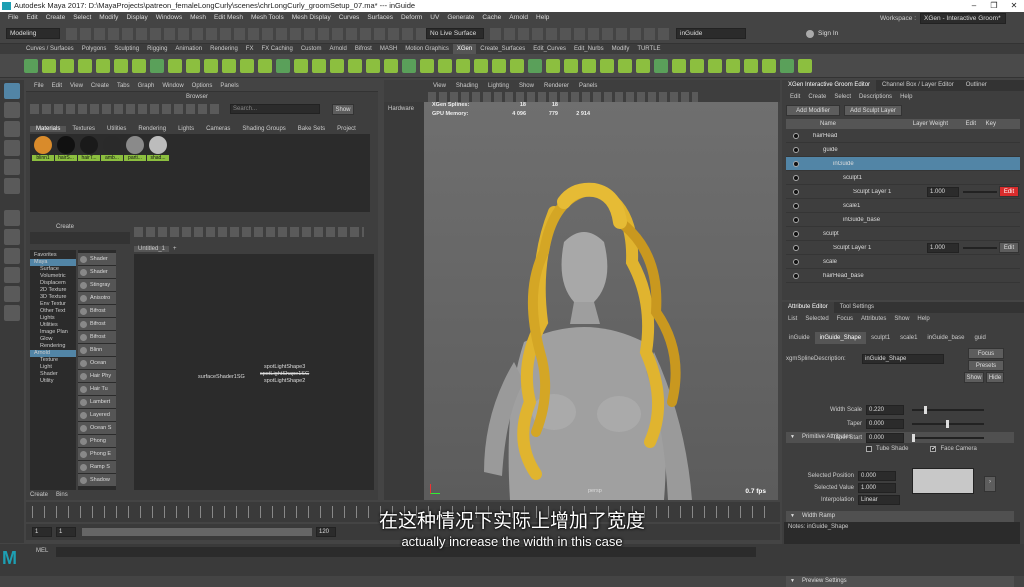  Describe the element at coordinates (53, 255) in the screenshot. I see `create-tree-item: Favorites` at that location.